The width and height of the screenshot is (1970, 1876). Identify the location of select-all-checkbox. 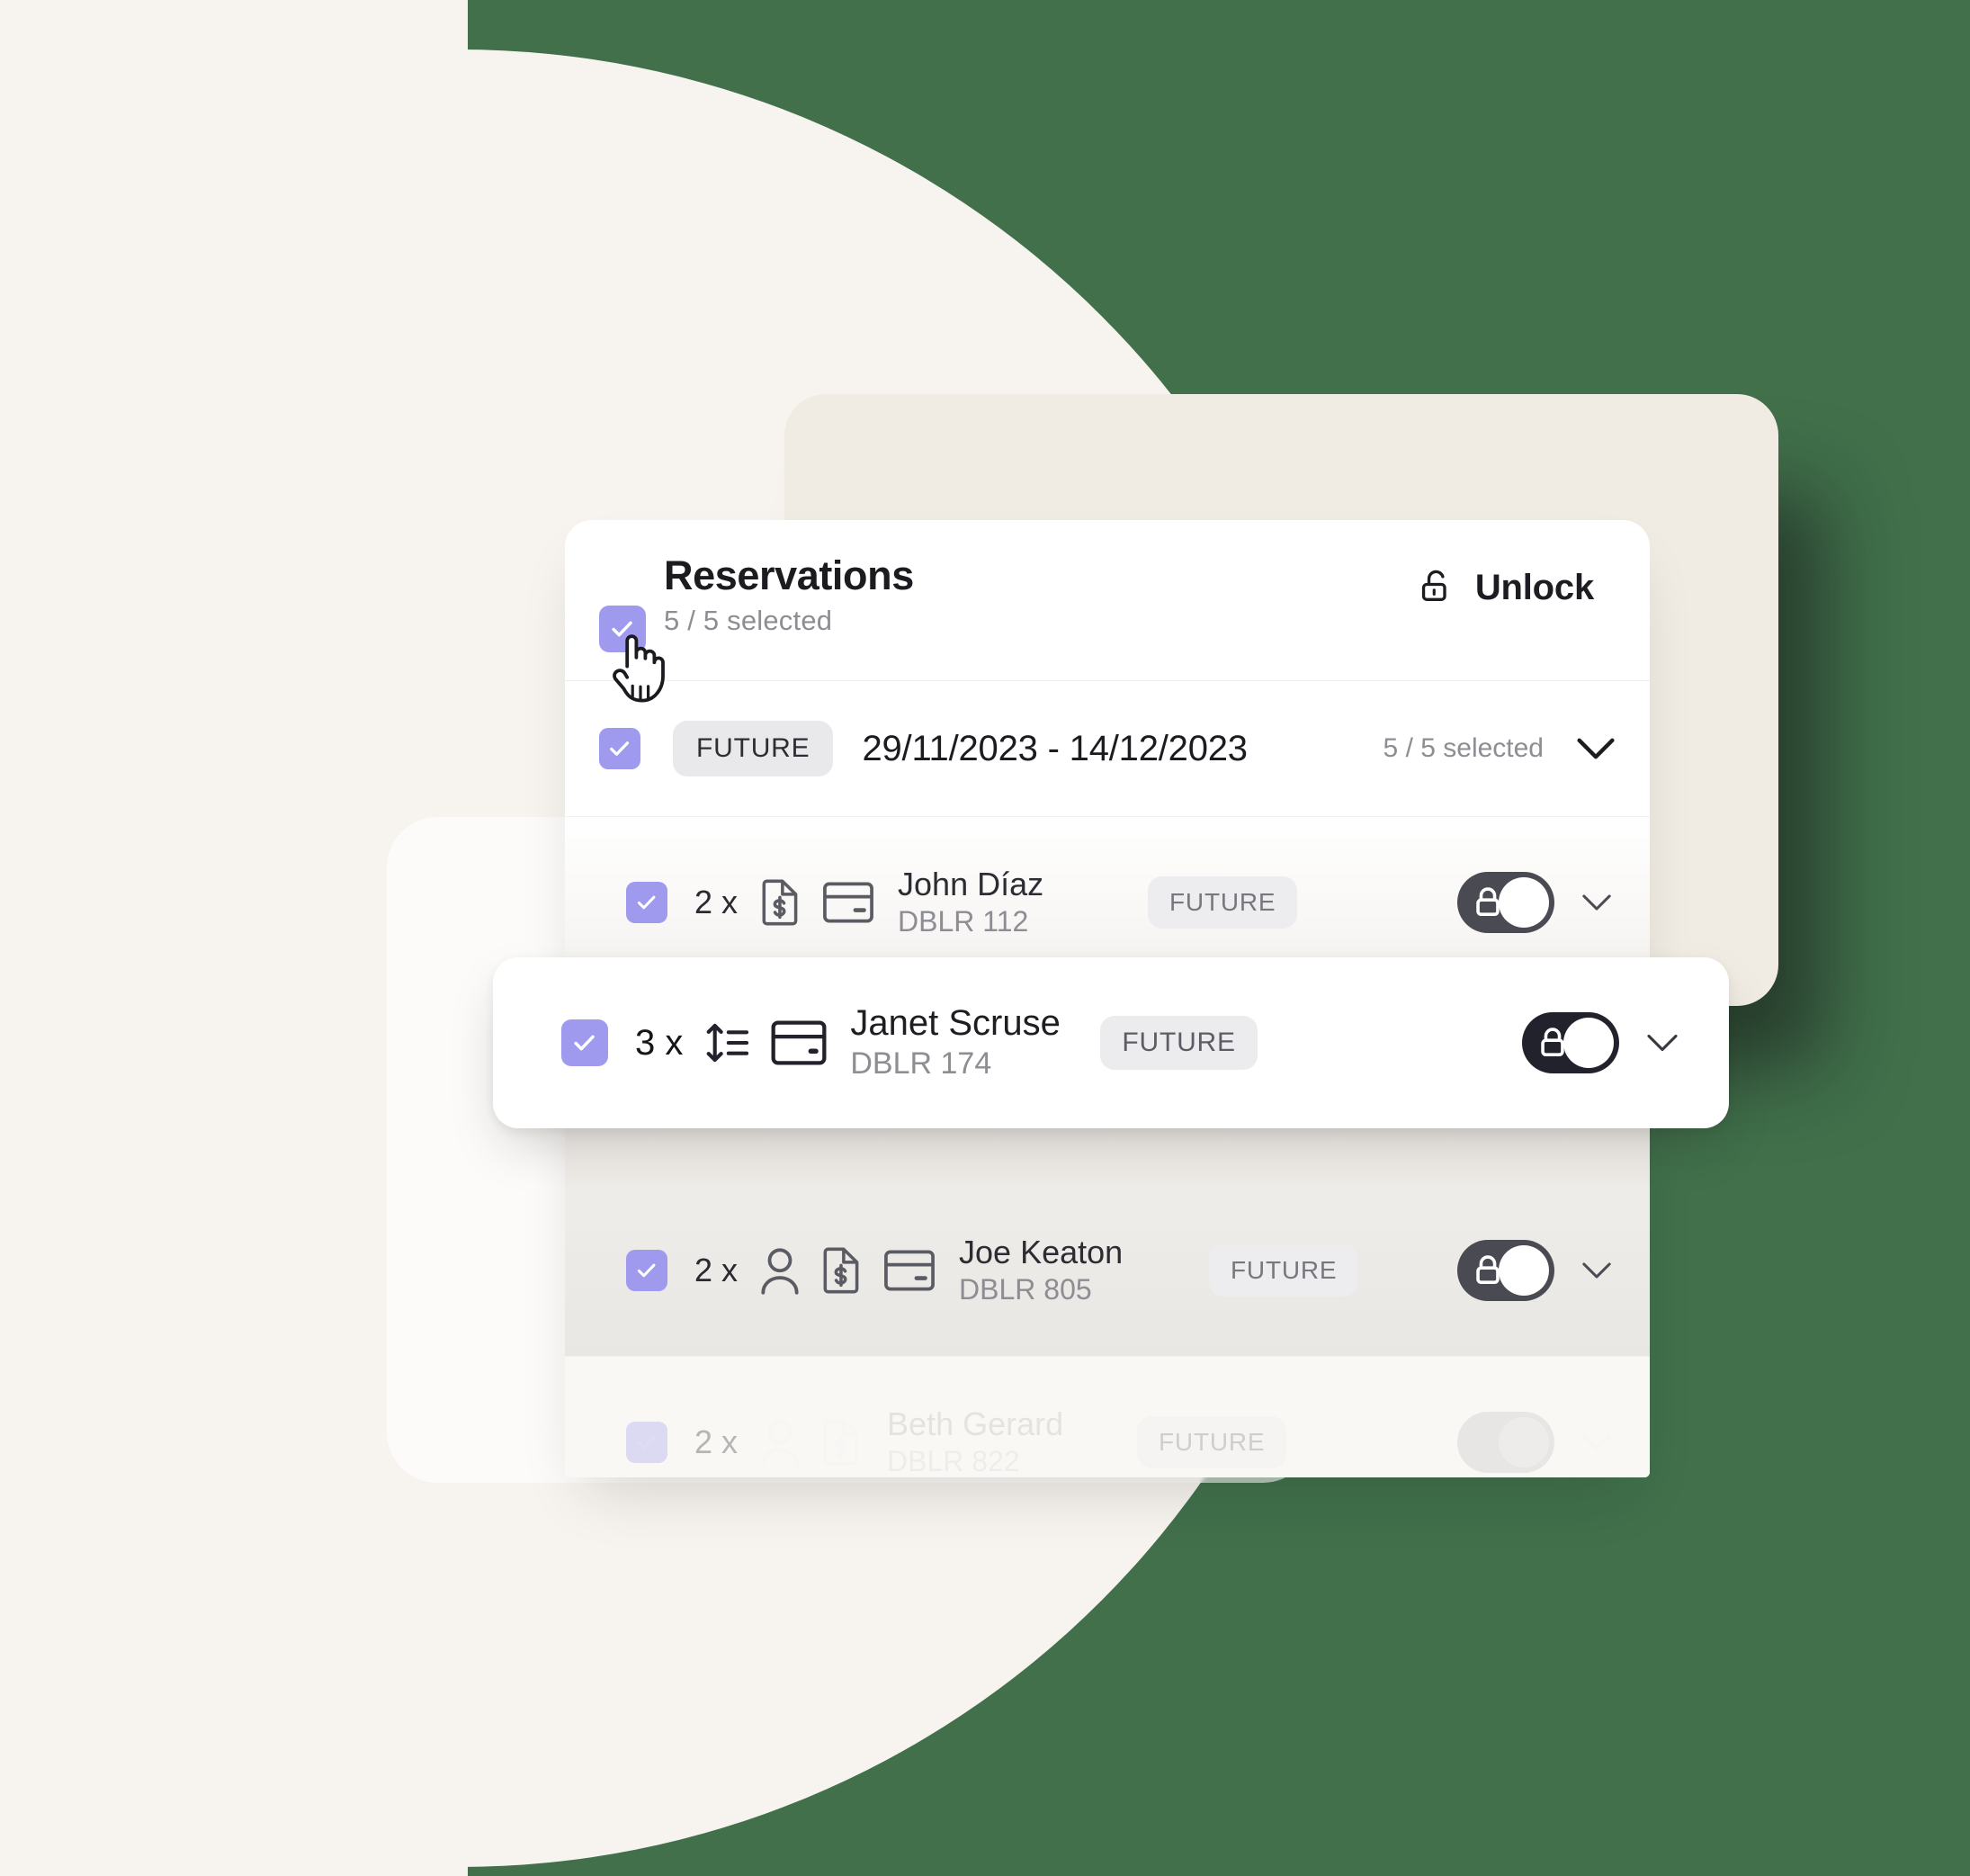
(622, 629).